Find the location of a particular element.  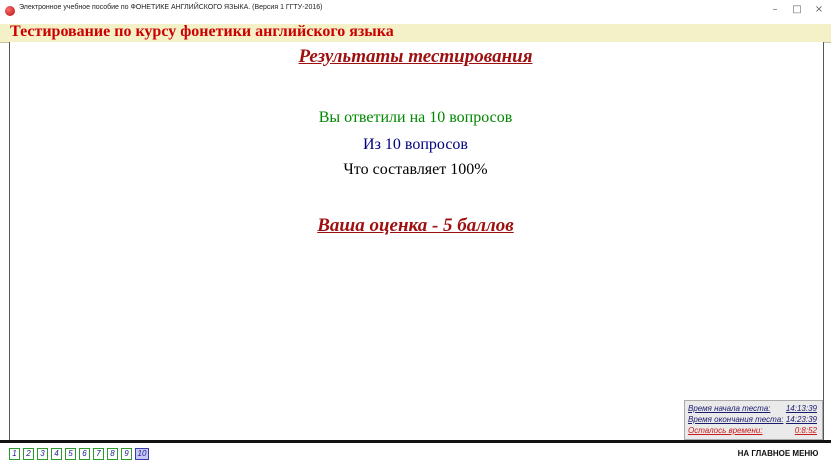

remaining-time-value: 0:8:52 is located at coordinates (805, 430).